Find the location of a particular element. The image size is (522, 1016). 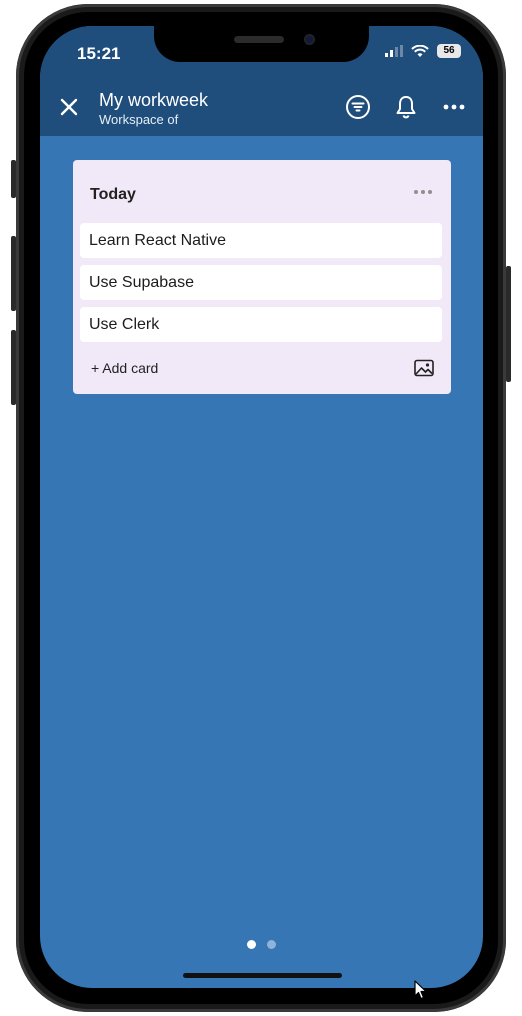

page-dot is located at coordinates (271, 944).